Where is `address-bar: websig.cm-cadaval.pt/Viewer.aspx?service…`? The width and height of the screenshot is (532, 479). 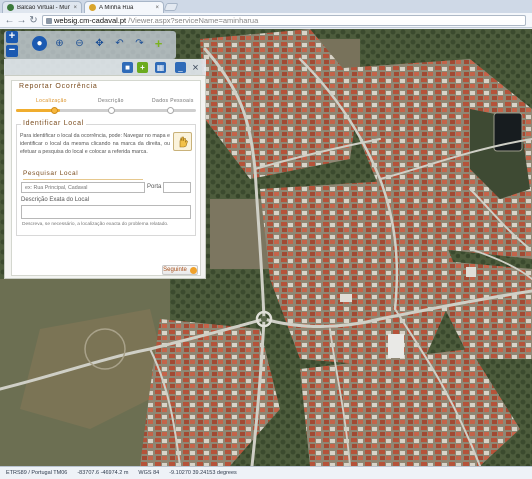
address-bar: websig.cm-cadaval.pt/Viewer.aspx?service… is located at coordinates (284, 20).